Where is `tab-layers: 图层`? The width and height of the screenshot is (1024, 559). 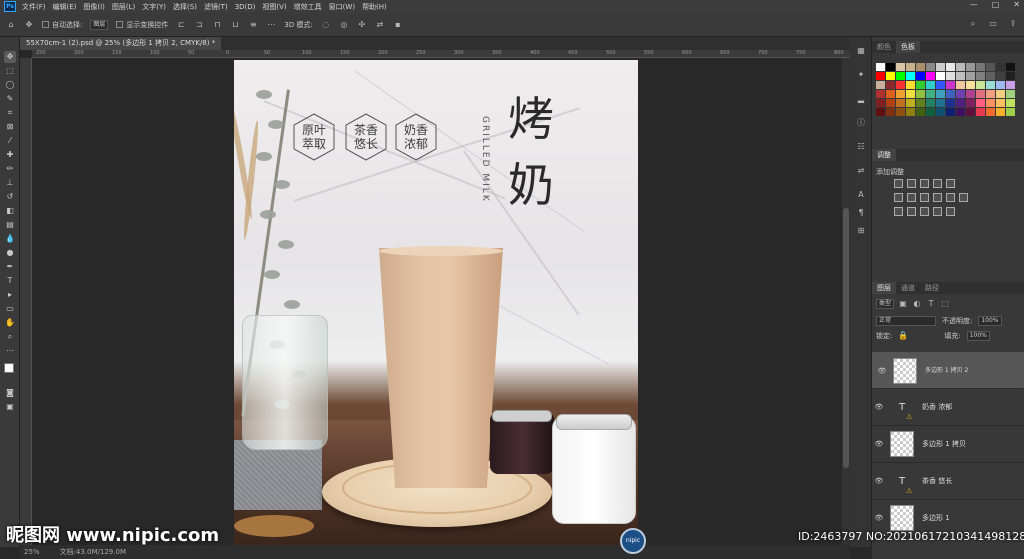
tab-layers: 图层 is located at coordinates (884, 288).